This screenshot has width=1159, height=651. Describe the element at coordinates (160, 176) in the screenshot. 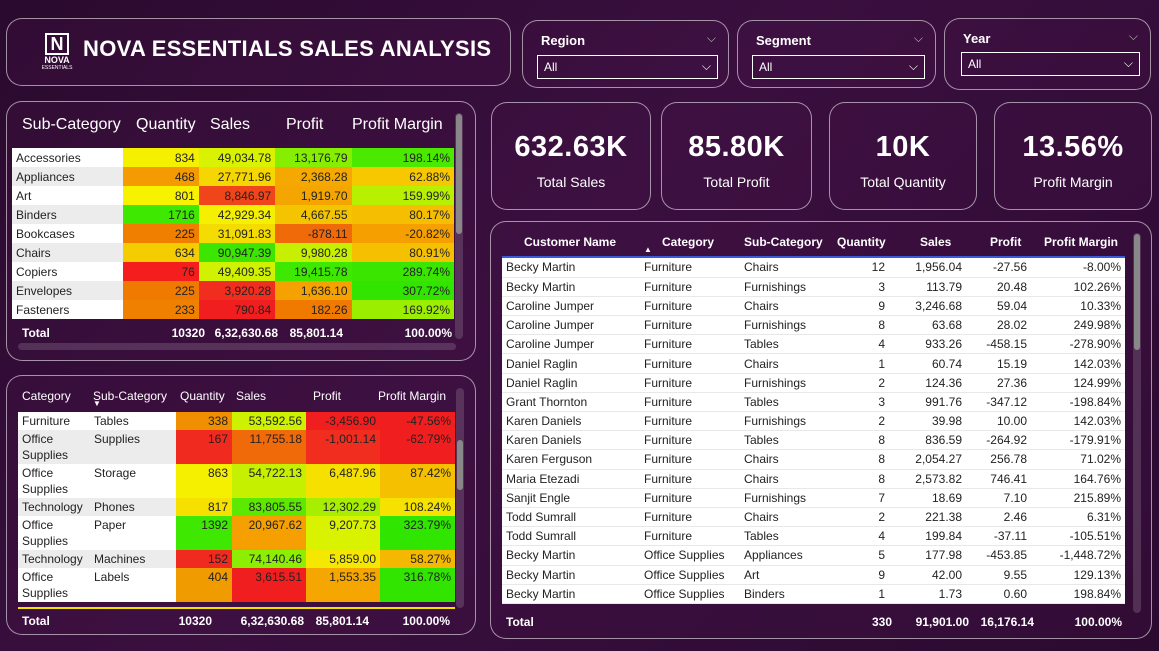

I see `value-cell: 468` at that location.